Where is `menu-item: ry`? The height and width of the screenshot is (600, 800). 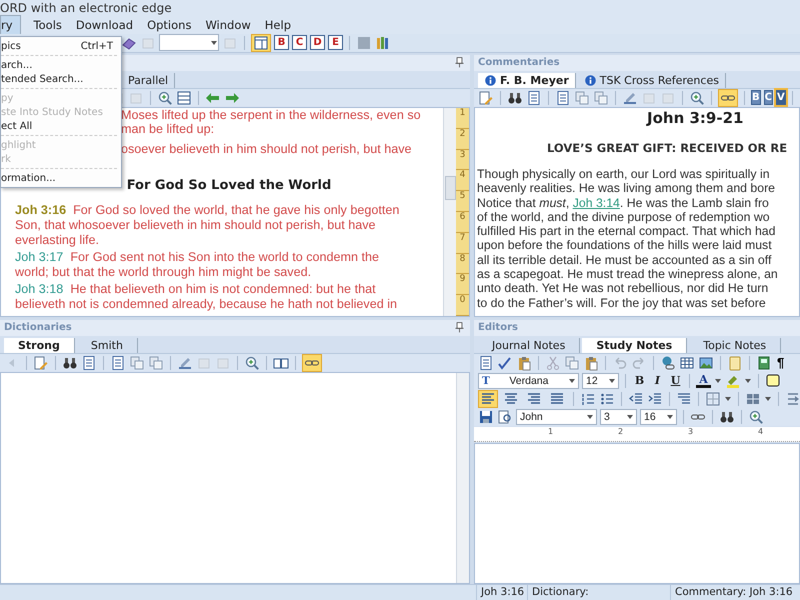 menu-item: ry is located at coordinates (10, 24).